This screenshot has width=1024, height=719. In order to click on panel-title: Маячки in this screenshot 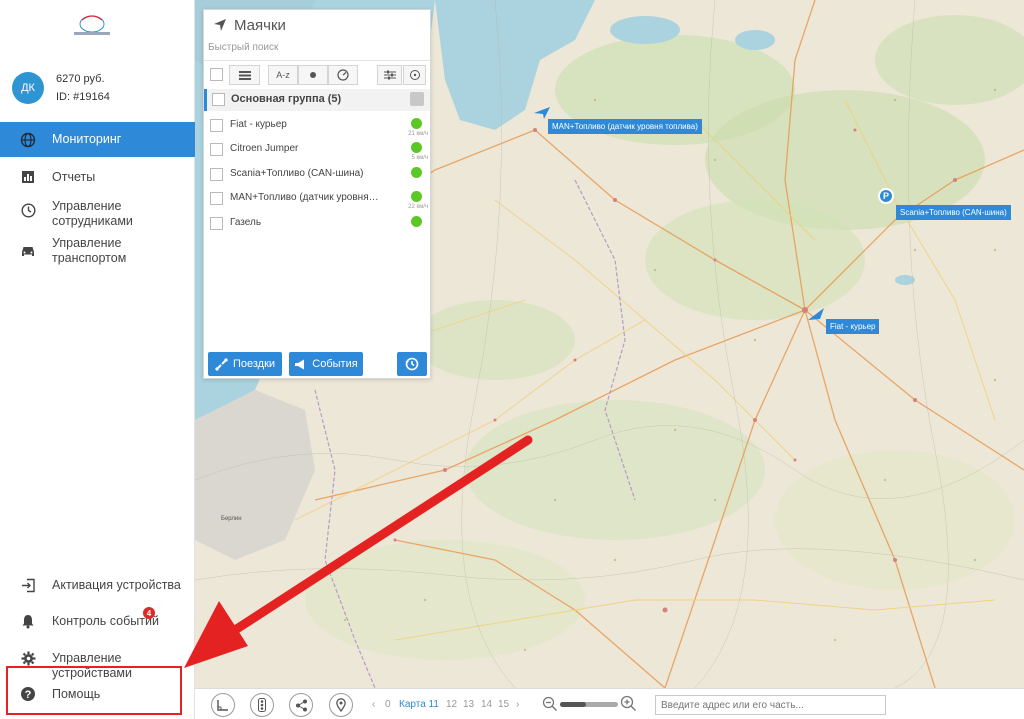, I will do `click(260, 25)`.